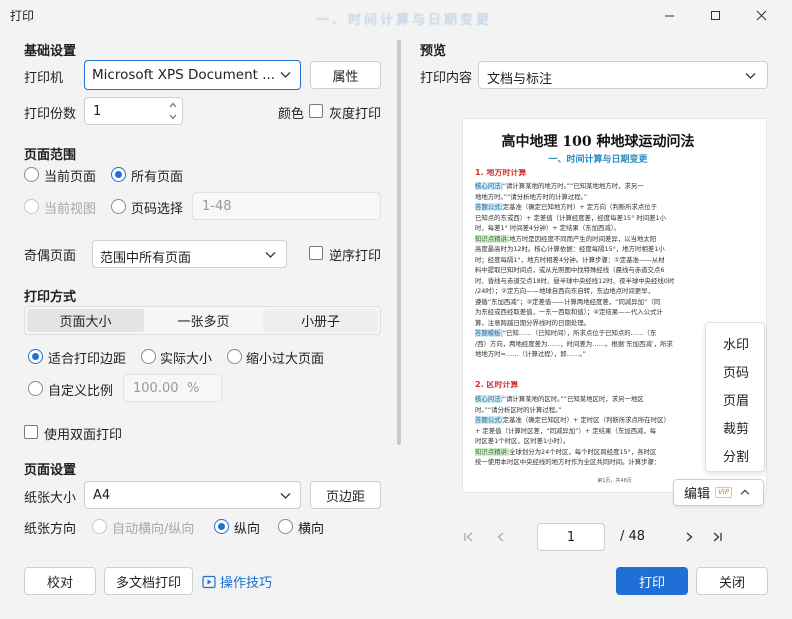  I want to click on fit-margins-radio, so click(35, 356).